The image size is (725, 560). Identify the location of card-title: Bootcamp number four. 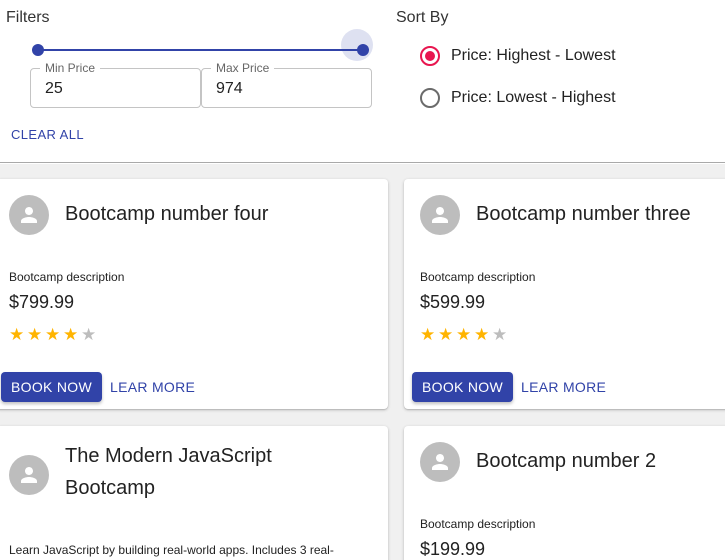
(167, 214).